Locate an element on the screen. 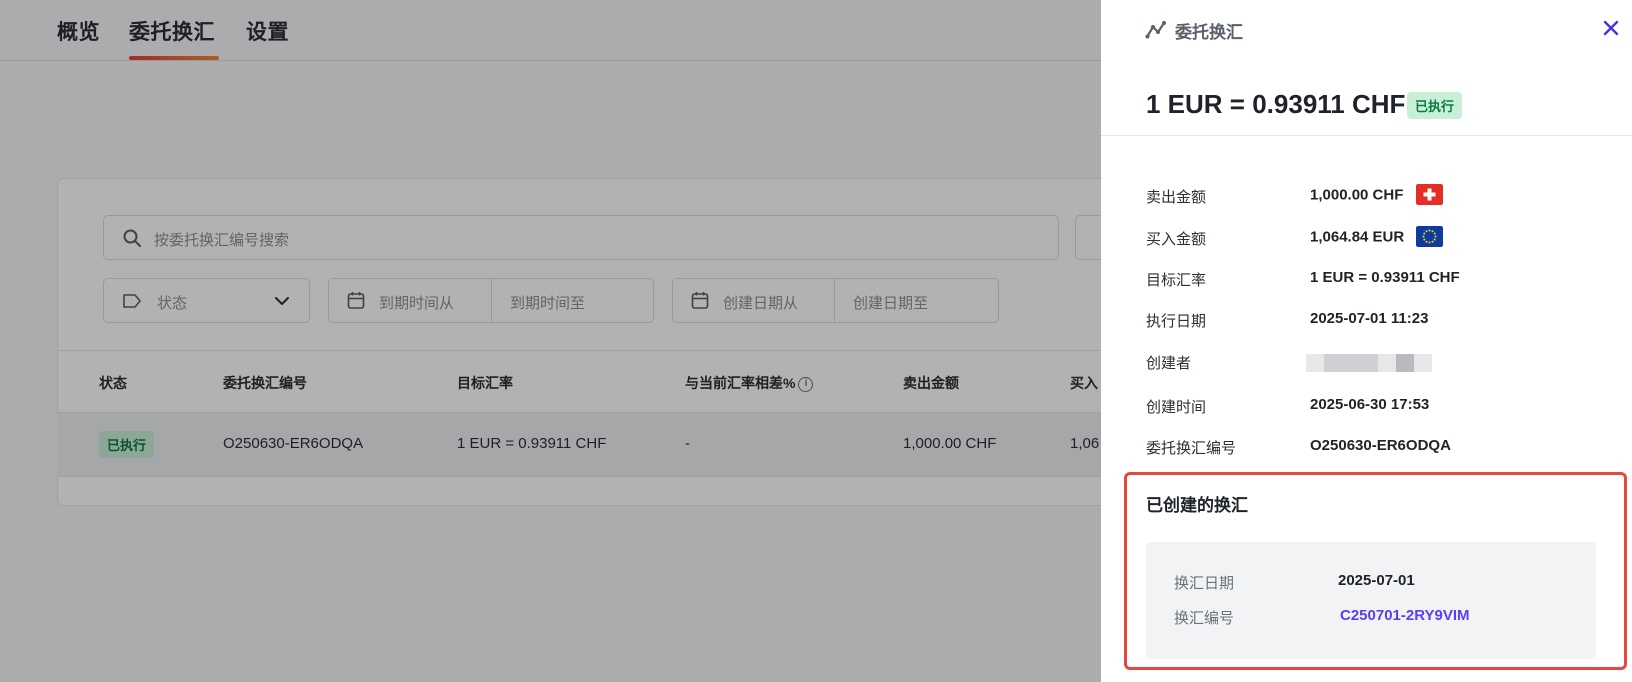  creator-label: 创建者 is located at coordinates (1169, 363).